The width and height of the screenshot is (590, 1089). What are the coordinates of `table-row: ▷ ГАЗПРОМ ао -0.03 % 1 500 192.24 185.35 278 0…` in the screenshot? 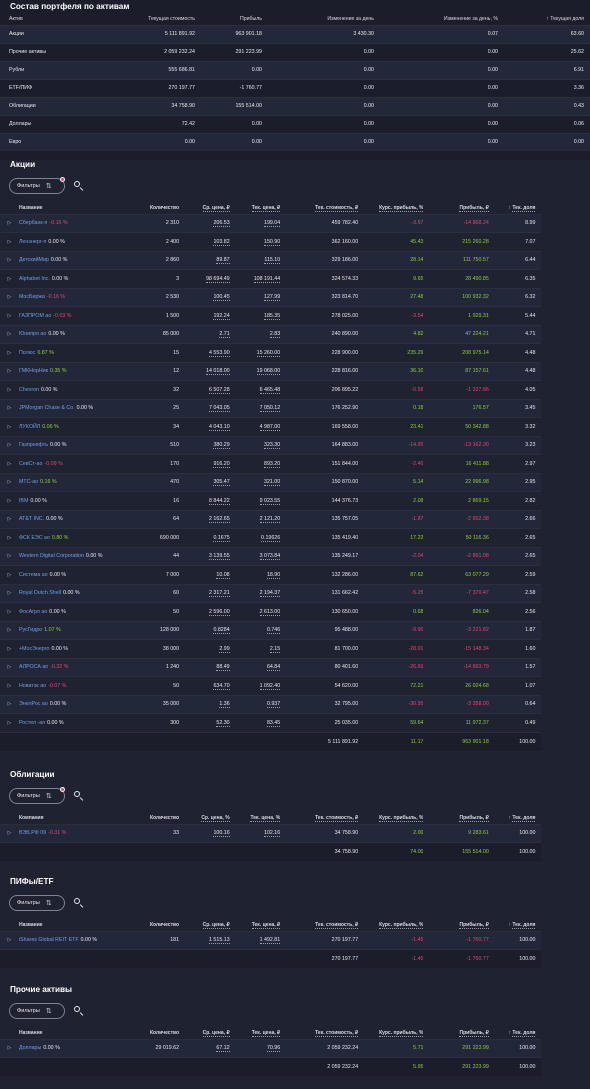 It's located at (295, 315).